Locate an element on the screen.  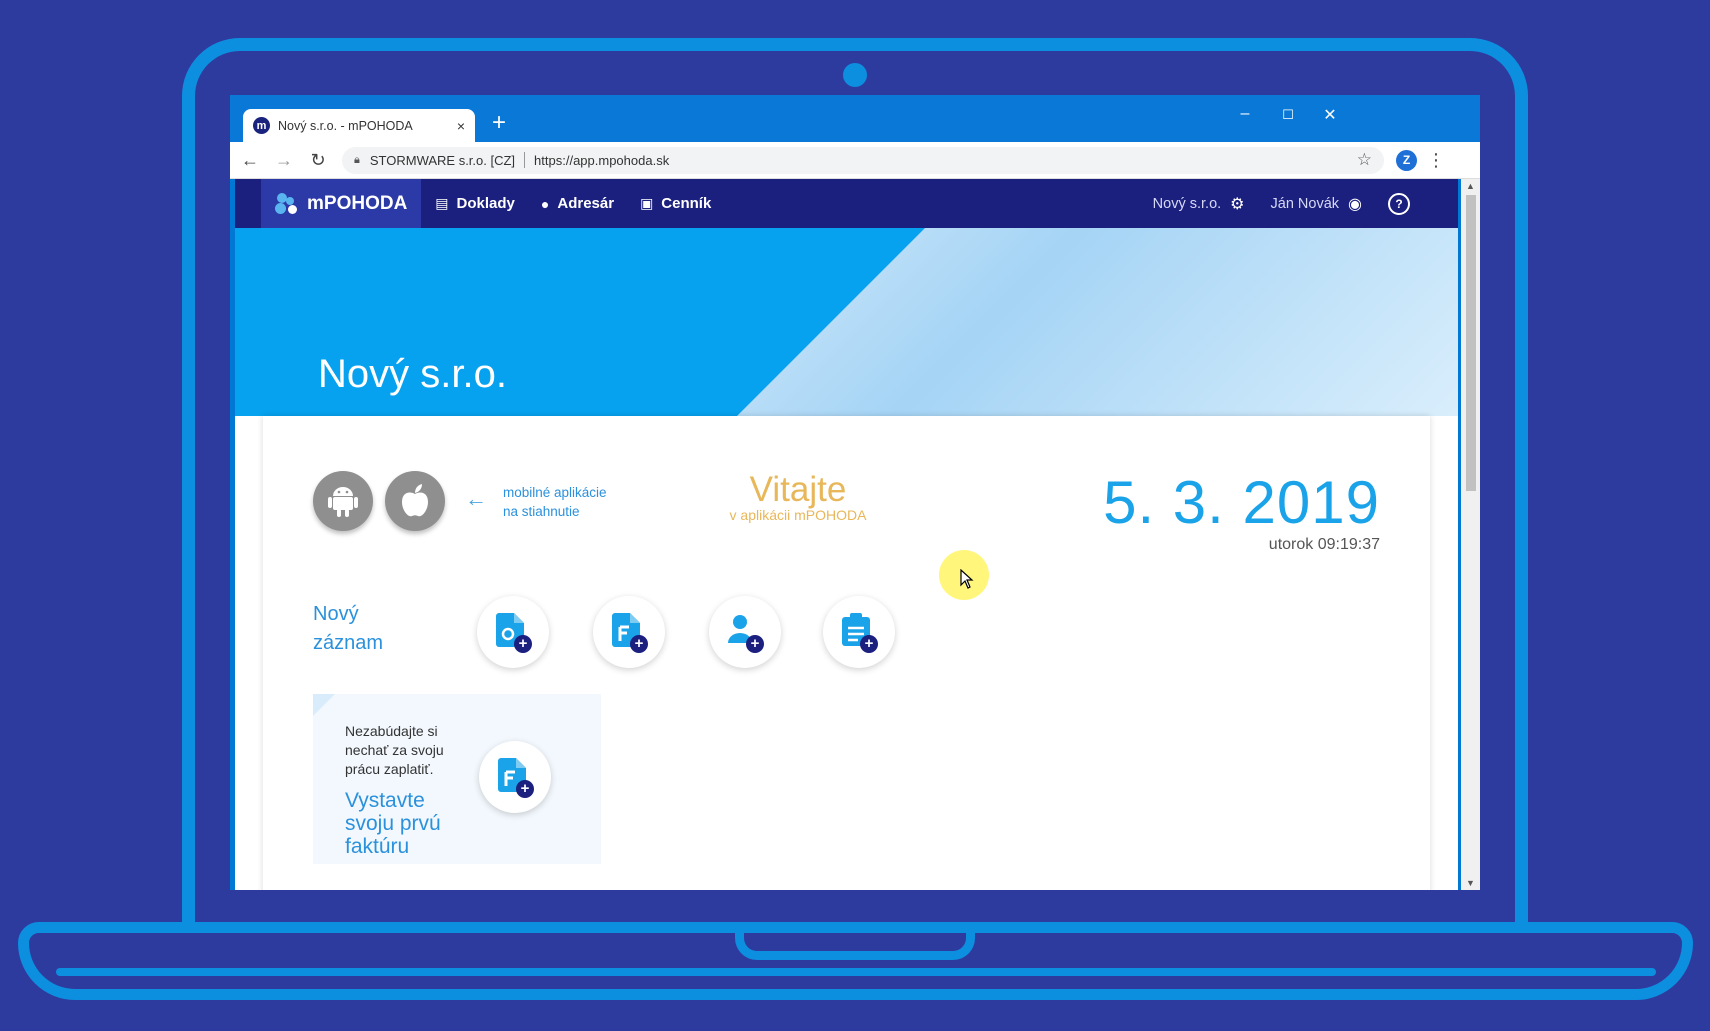
brand-name: mPOHODA is located at coordinates (357, 203).